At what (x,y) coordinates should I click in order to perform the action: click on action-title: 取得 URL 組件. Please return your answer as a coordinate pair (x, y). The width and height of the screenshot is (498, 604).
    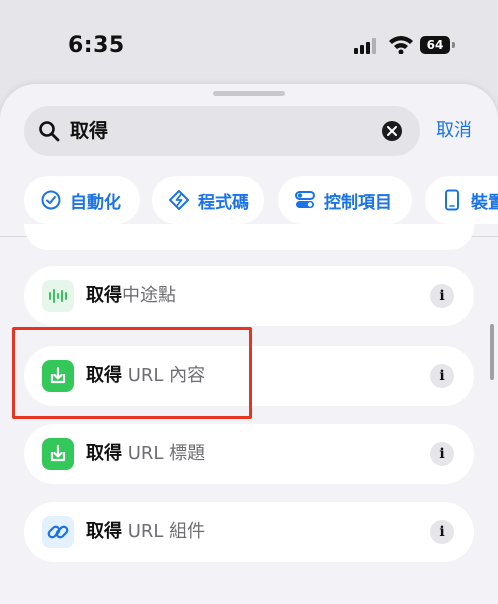
    Looking at the image, I should click on (145, 532).